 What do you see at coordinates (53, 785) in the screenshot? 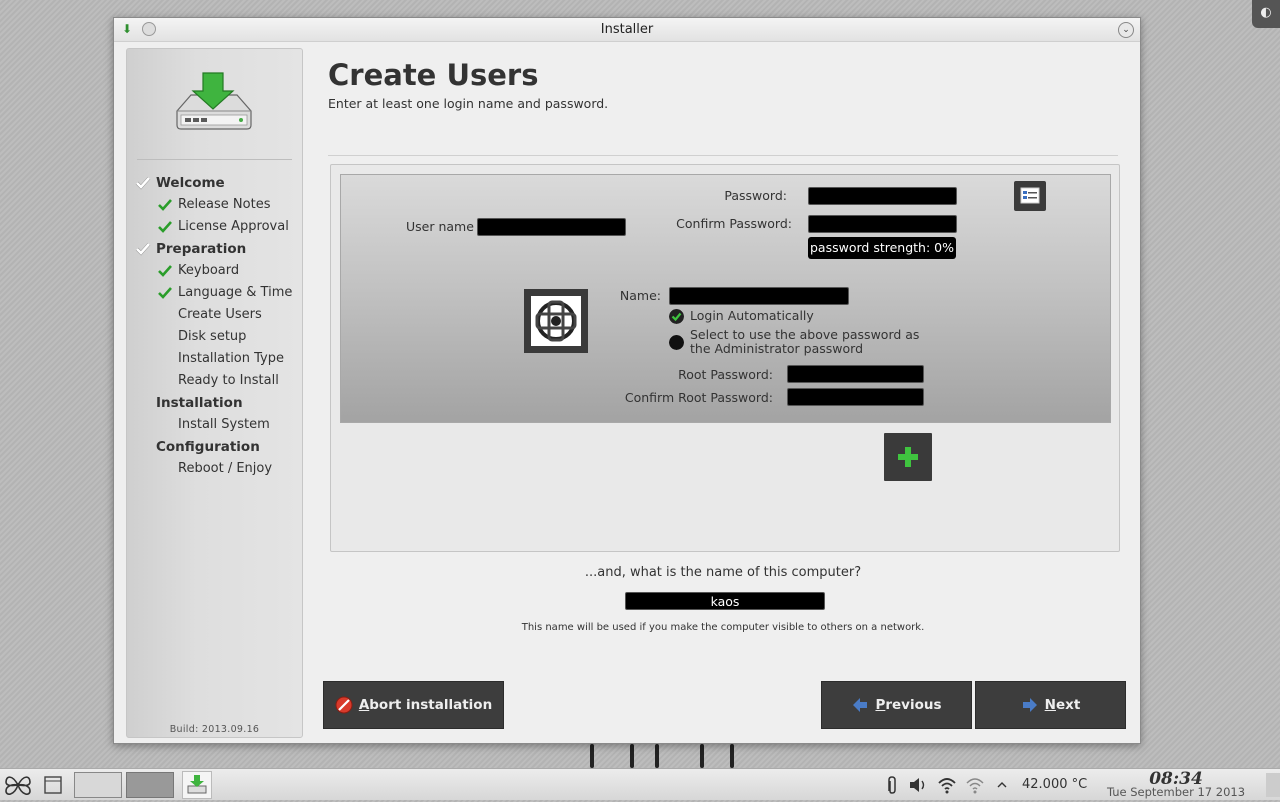
I see `show-desktop-icon` at bounding box center [53, 785].